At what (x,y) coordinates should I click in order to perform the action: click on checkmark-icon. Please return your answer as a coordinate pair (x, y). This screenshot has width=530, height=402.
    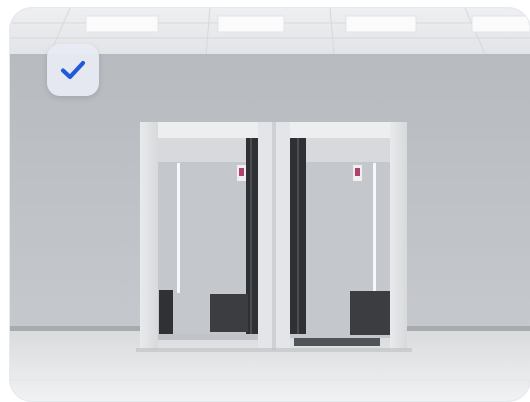
    Looking at the image, I should click on (73, 70).